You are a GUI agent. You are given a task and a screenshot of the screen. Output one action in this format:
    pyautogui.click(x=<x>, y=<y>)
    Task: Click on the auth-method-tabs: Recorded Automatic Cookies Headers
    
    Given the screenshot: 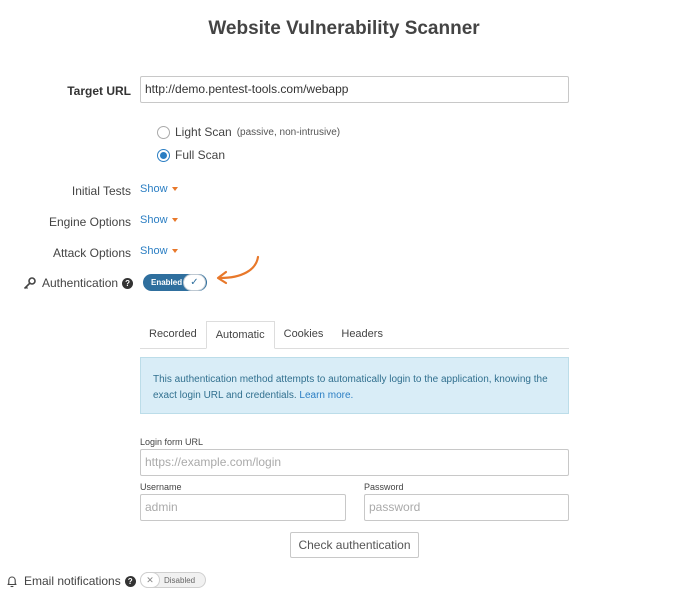 What is the action you would take?
    pyautogui.click(x=354, y=335)
    